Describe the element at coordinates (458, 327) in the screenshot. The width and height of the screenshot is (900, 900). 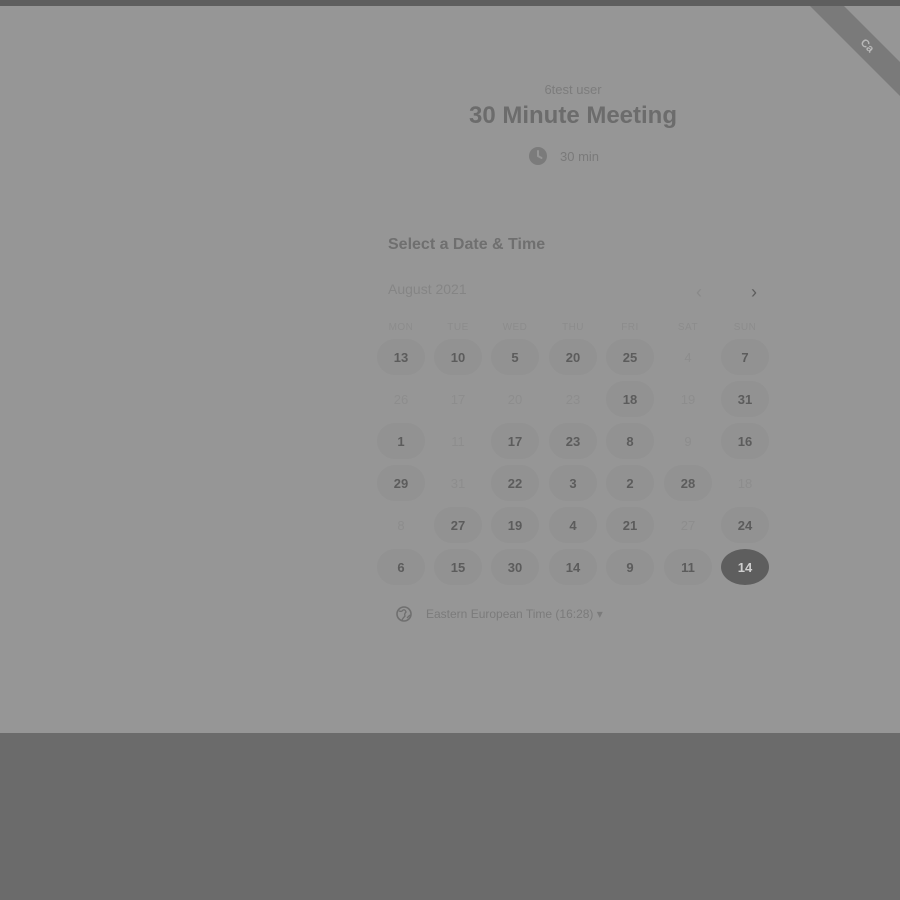
I see `weekday-label: TUE` at that location.